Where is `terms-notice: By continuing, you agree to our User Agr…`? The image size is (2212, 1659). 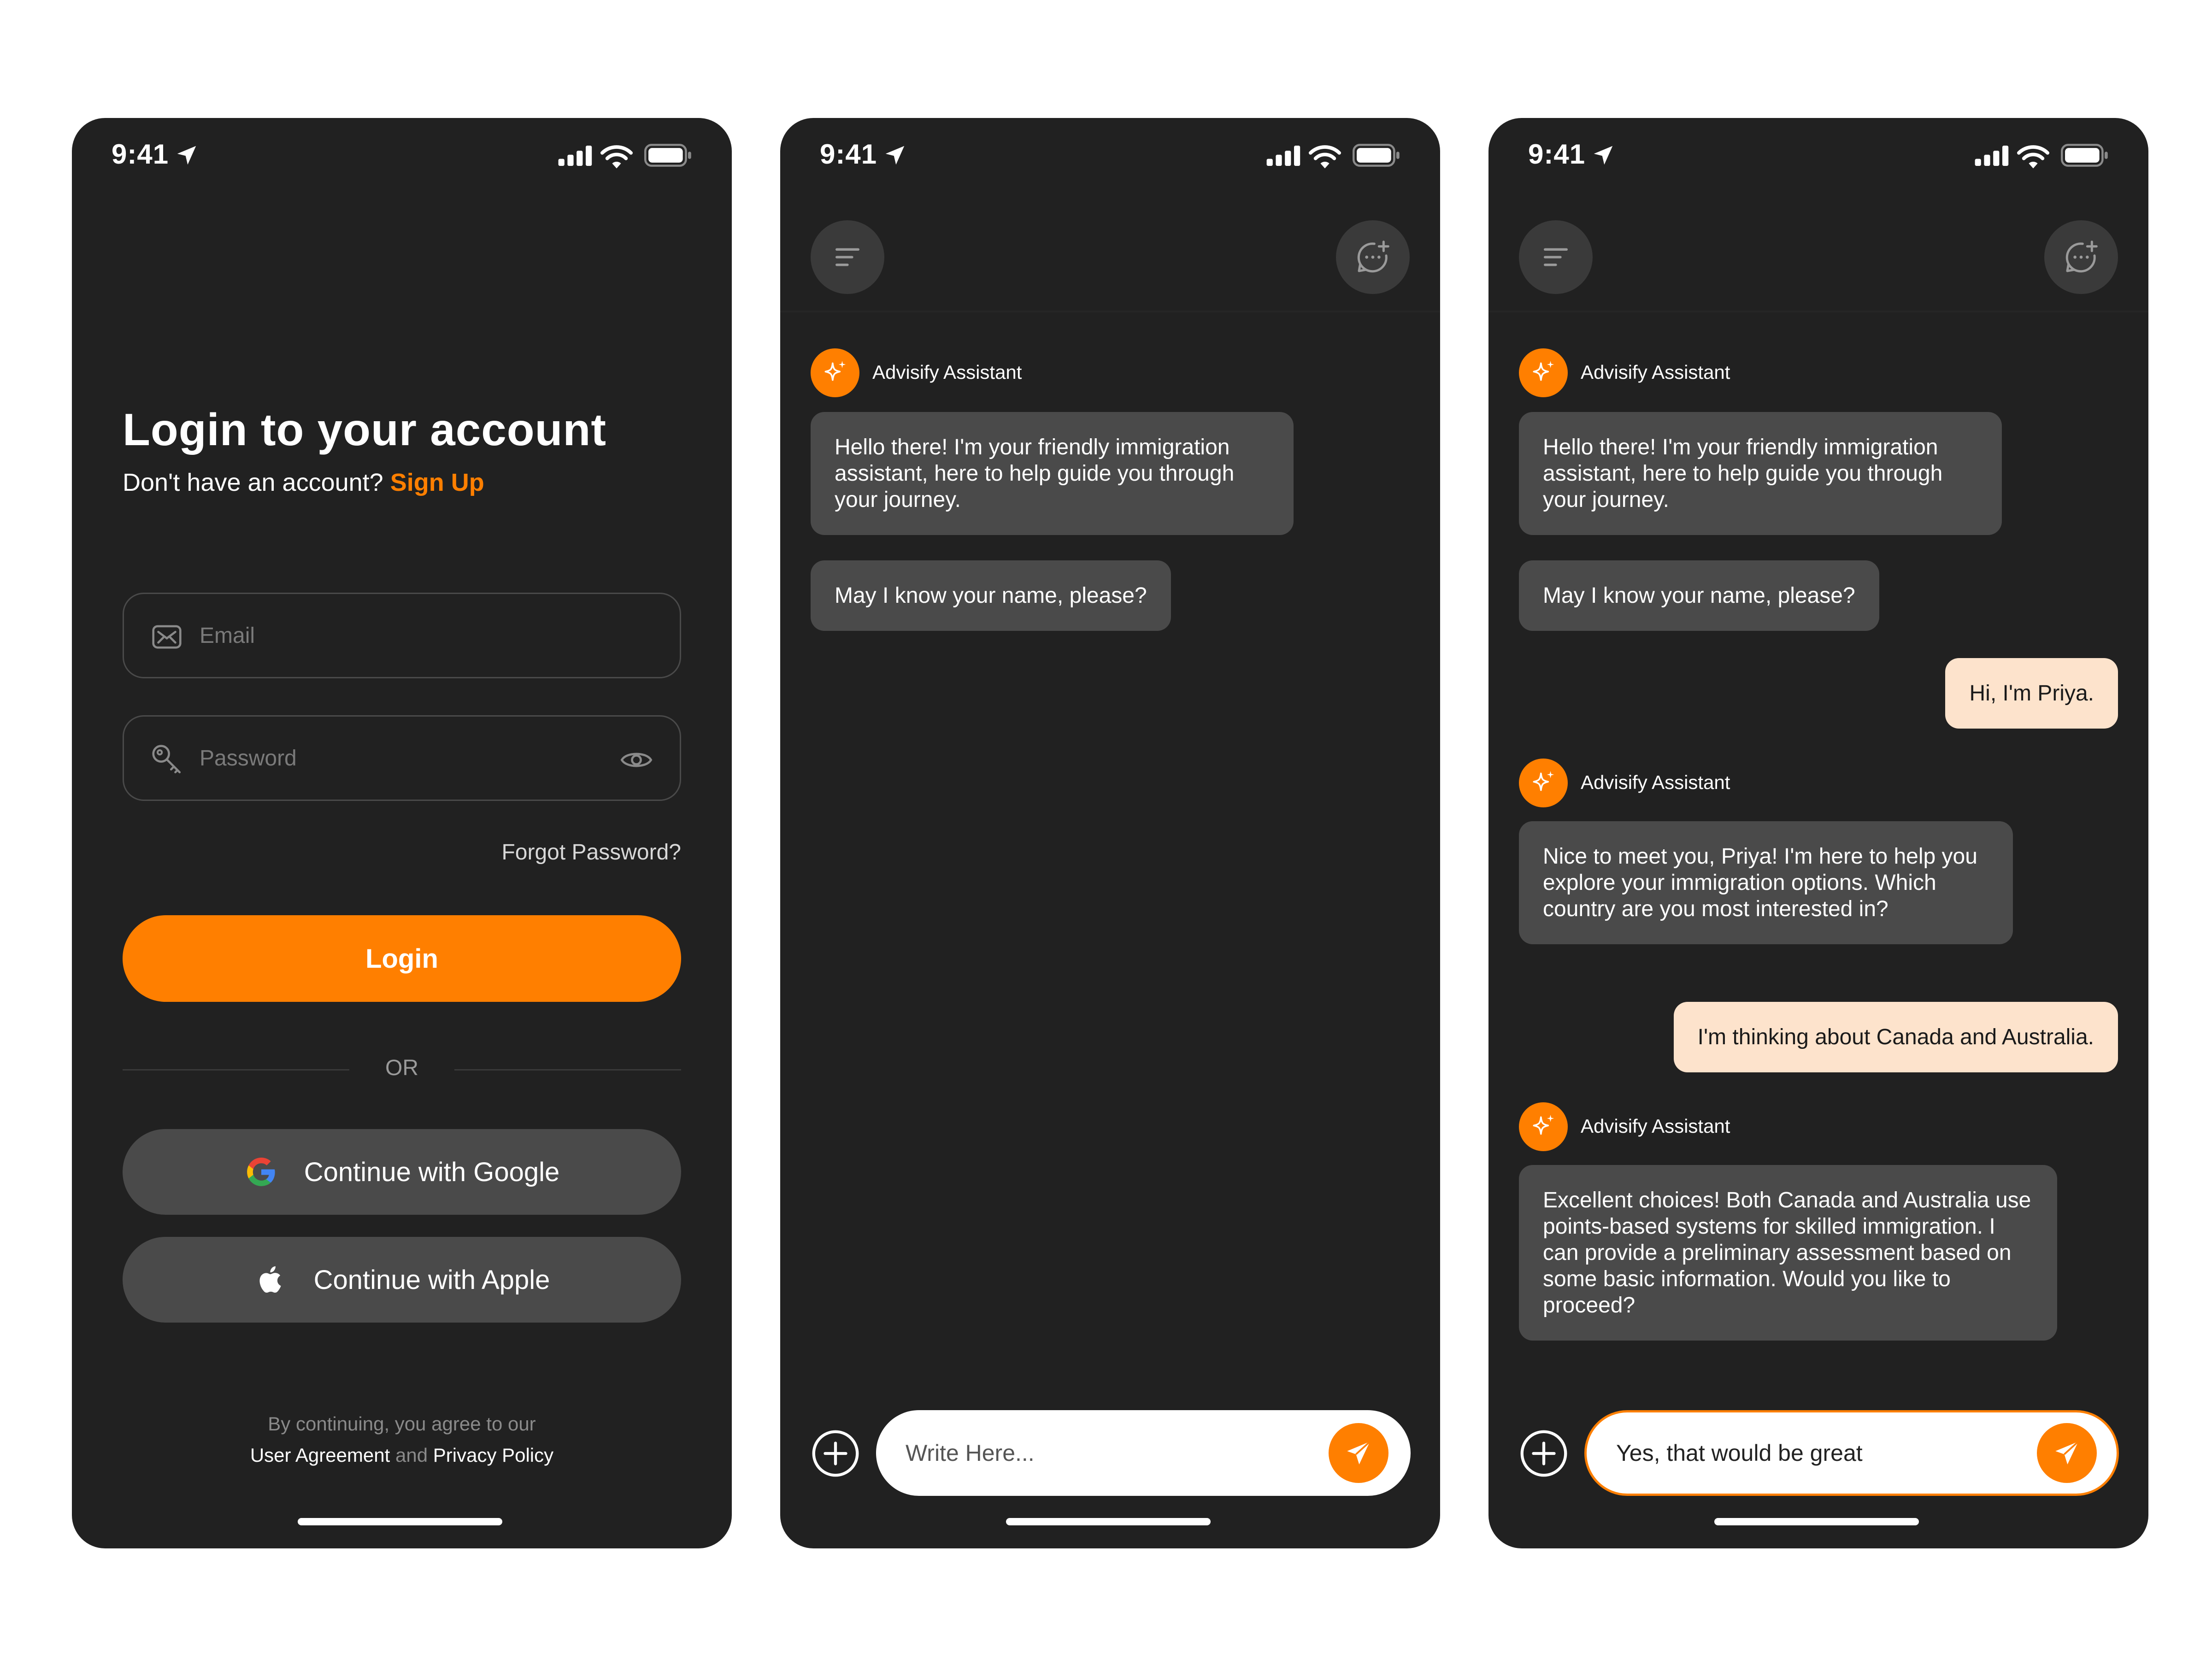 terms-notice: By continuing, you agree to our User Agr… is located at coordinates (402, 1439).